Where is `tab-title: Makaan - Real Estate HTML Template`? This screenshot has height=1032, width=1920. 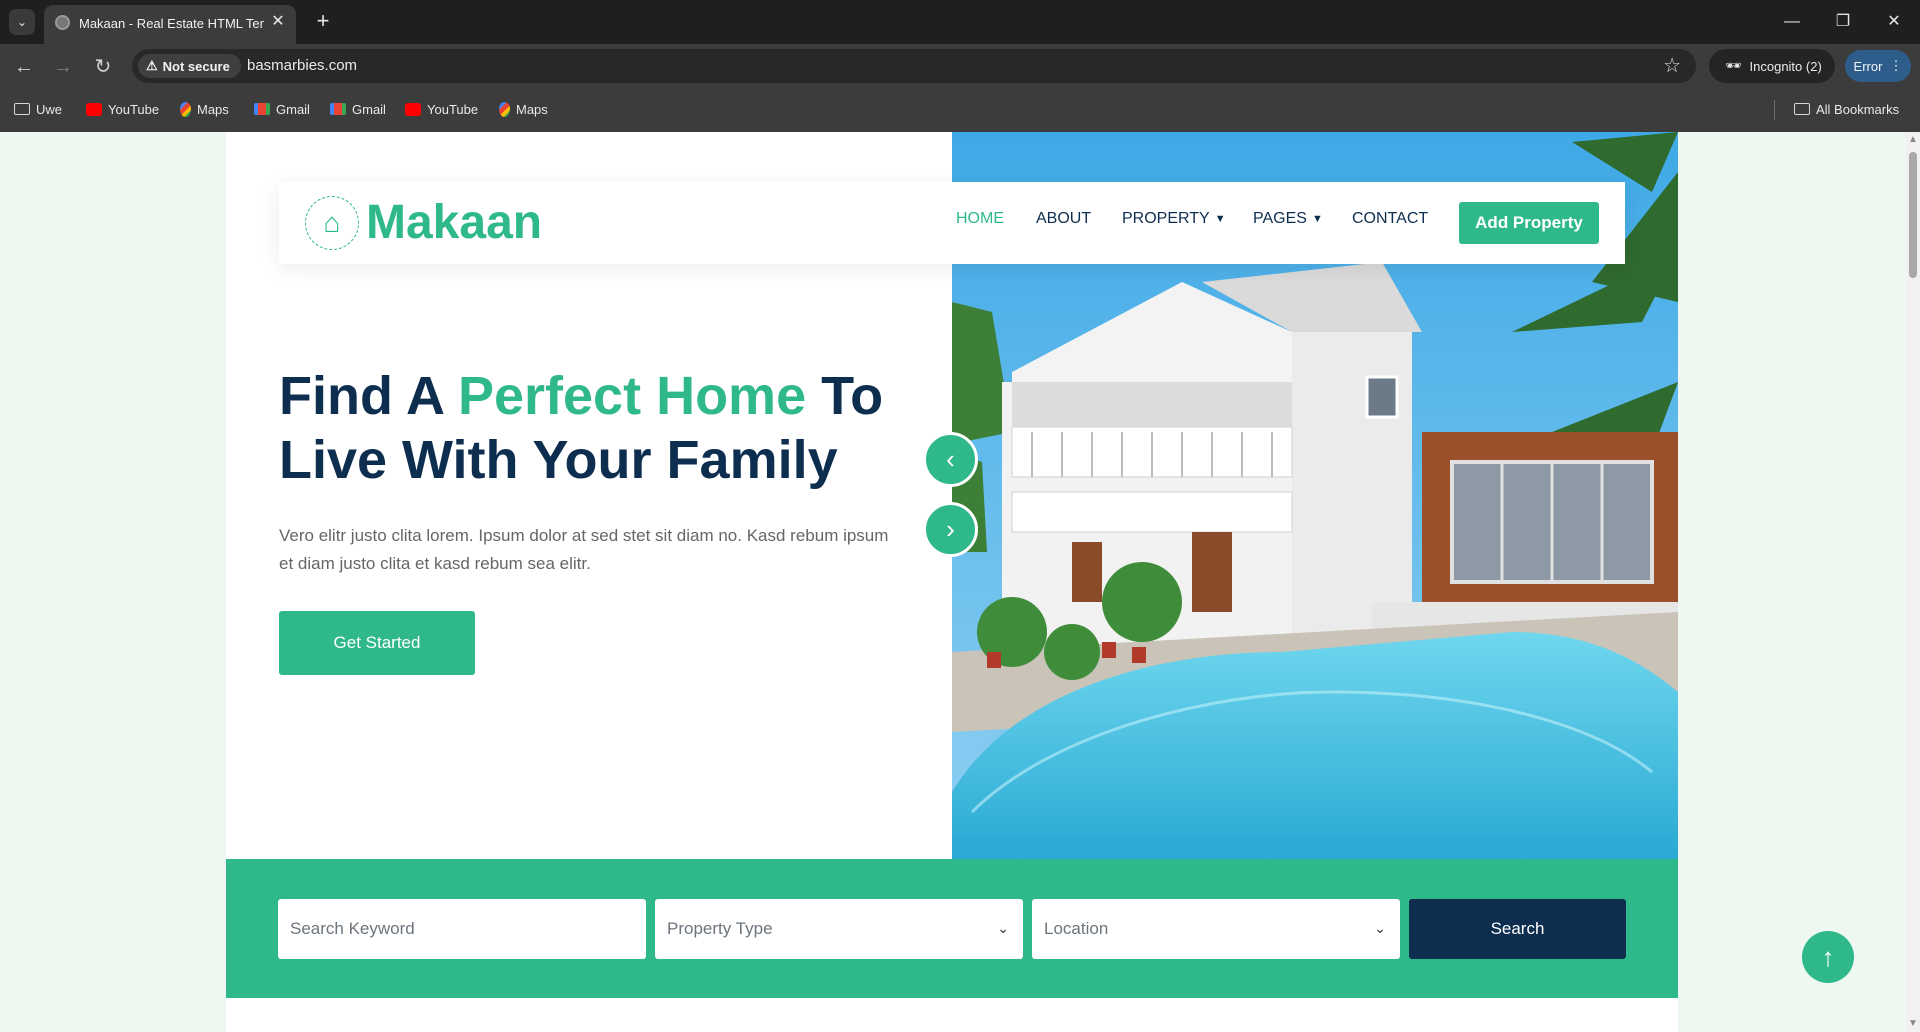 tab-title: Makaan - Real Estate HTML Template is located at coordinates (171, 23).